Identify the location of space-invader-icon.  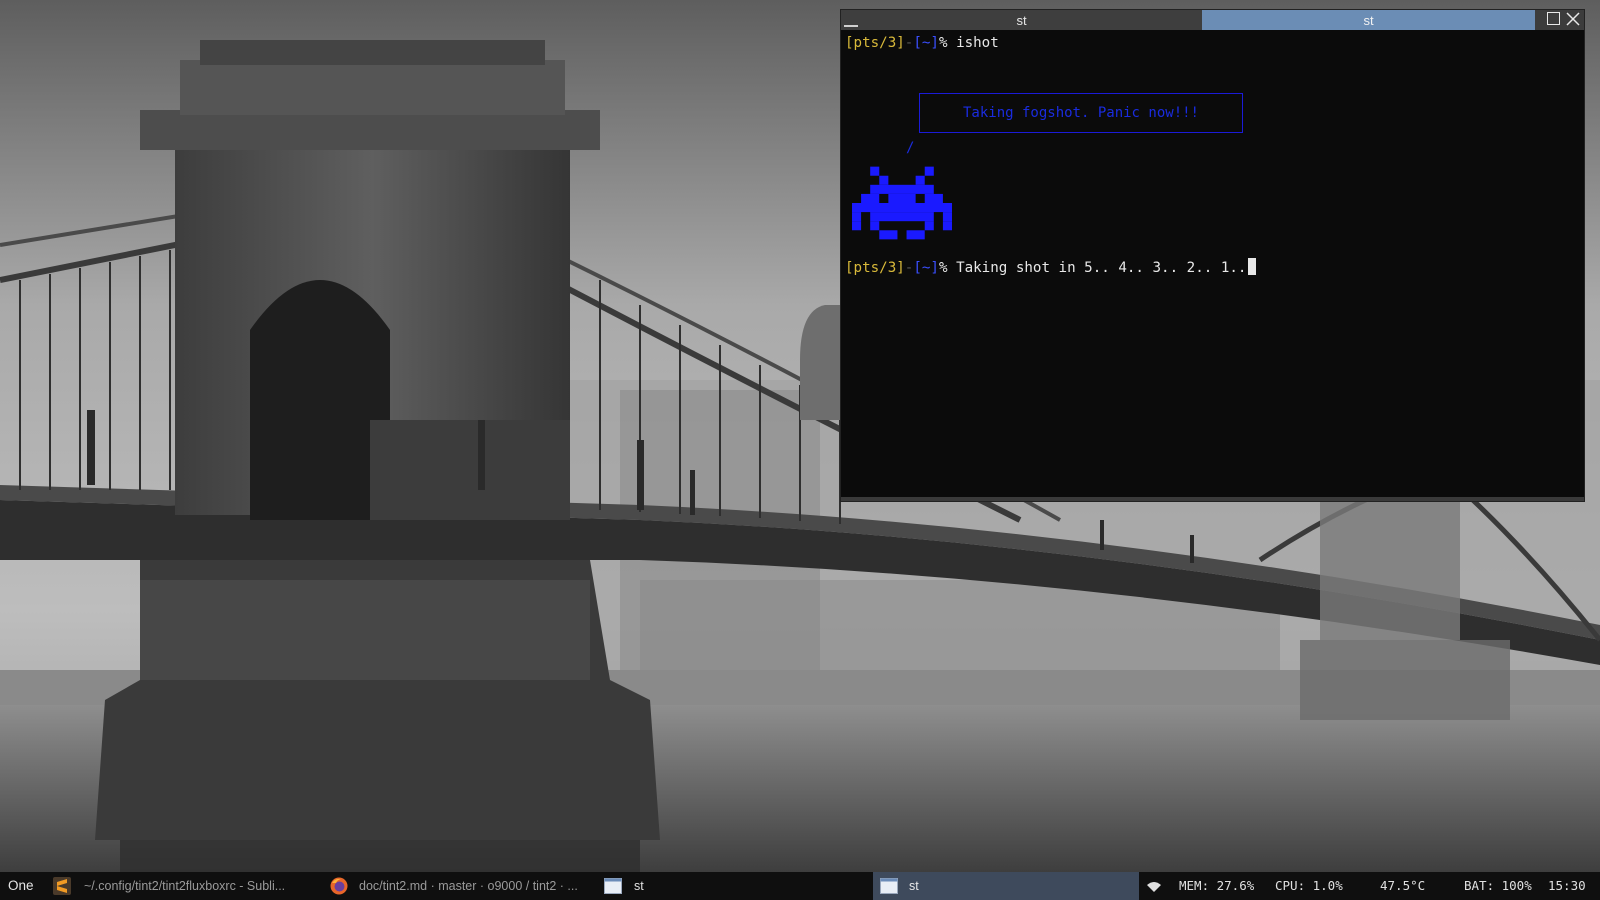
(902, 203).